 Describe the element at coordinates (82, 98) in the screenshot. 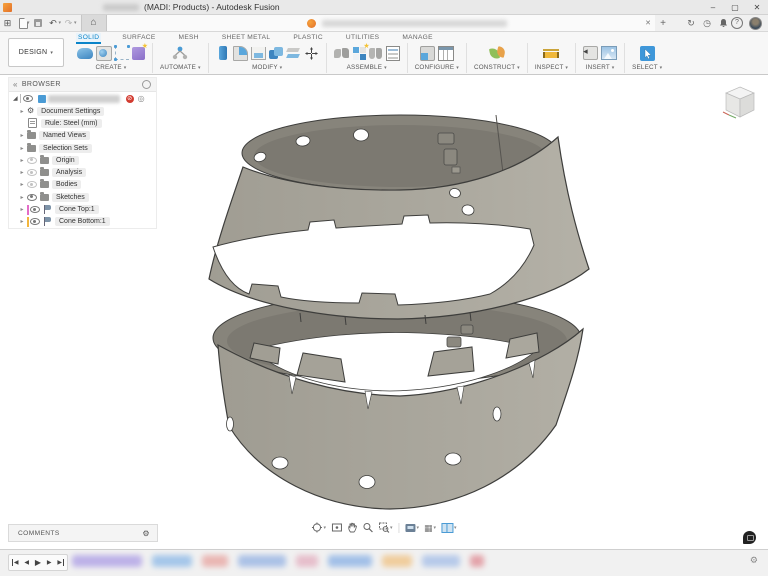

I see `browser-root-component: ◢ ⊘ ◎` at that location.